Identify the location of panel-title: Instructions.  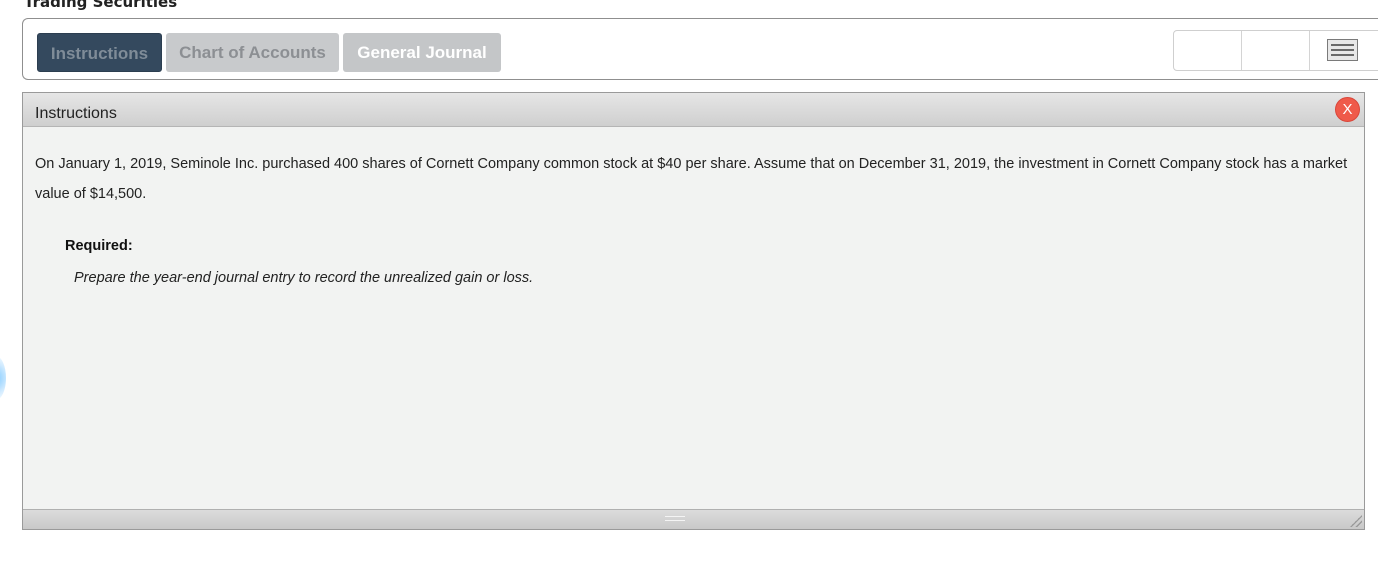
(76, 113).